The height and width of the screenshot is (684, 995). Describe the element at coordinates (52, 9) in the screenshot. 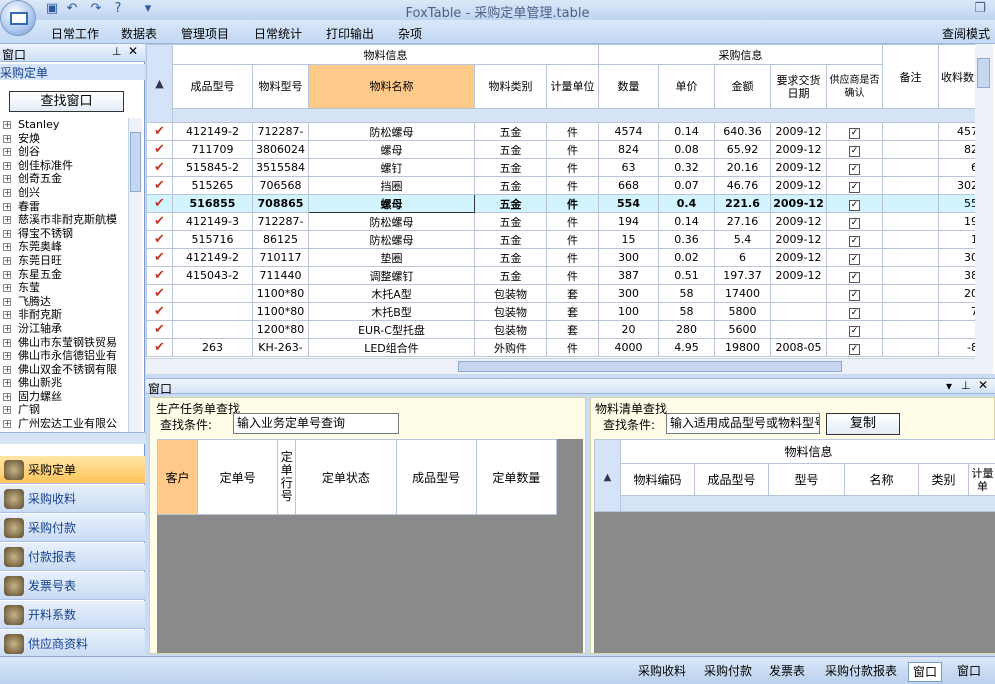

I see `save-icon: ▣` at that location.